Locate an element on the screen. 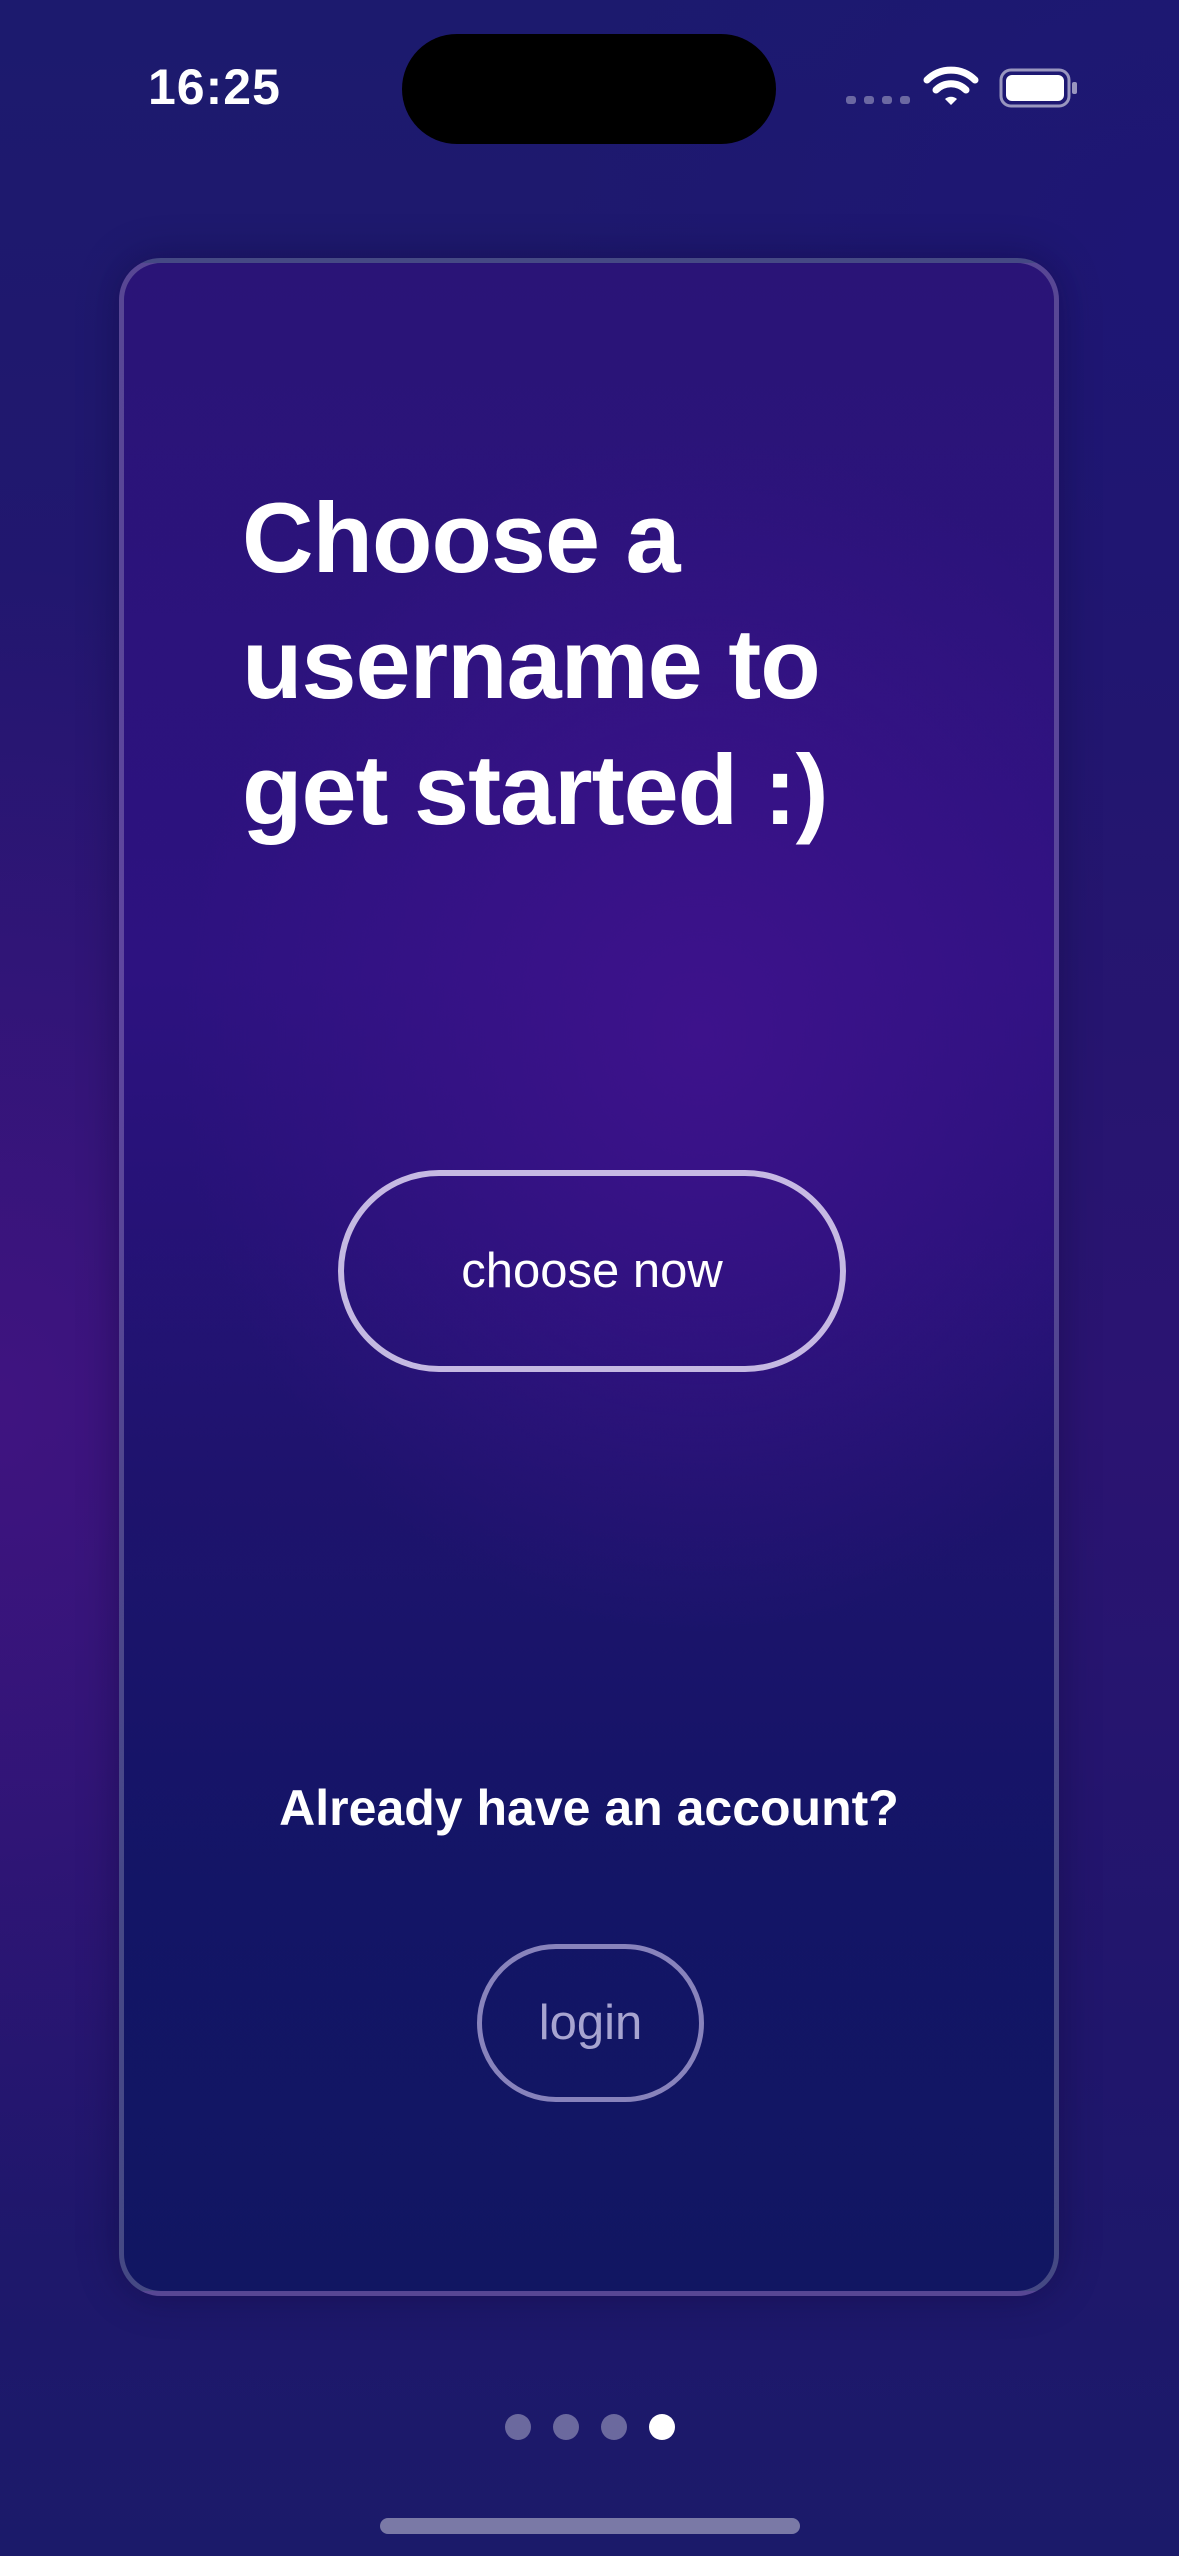  headline-line: get started :) is located at coordinates (535, 789).